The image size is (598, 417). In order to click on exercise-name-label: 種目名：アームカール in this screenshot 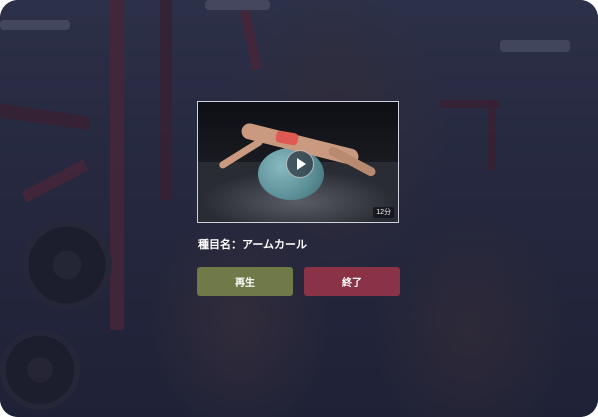, I will do `click(253, 244)`.